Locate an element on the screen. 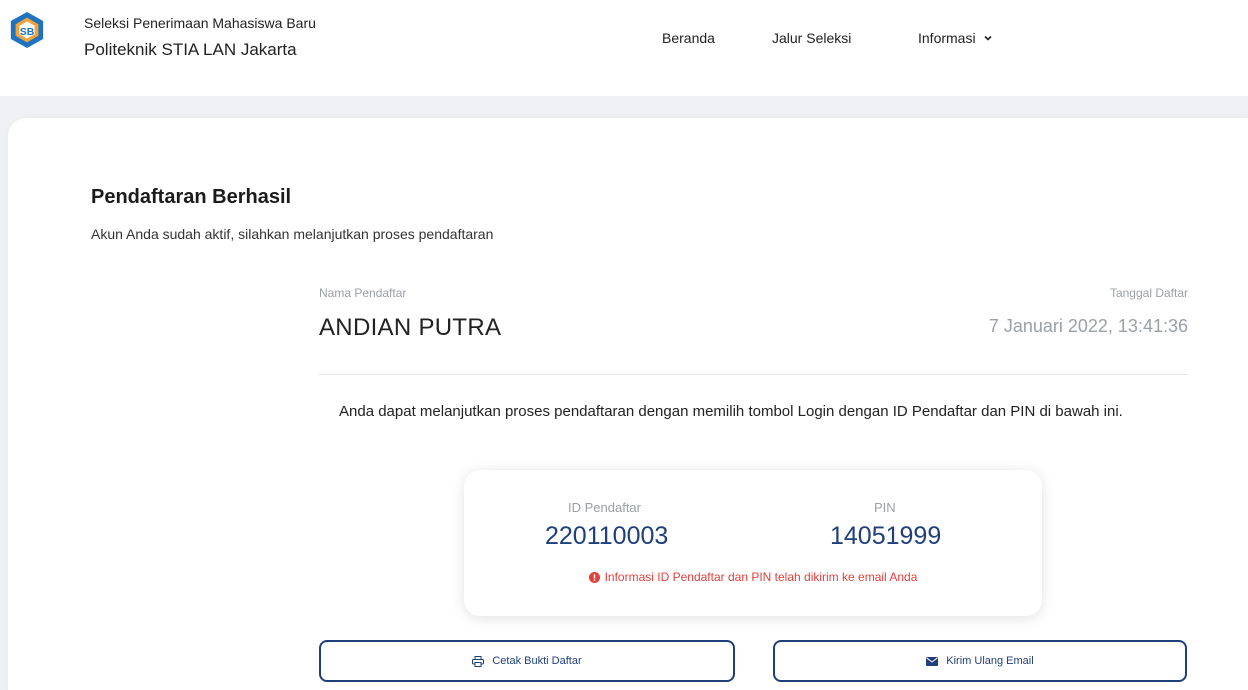 Image resolution: width=1248 pixels, height=690 pixels. divider is located at coordinates (753, 374).